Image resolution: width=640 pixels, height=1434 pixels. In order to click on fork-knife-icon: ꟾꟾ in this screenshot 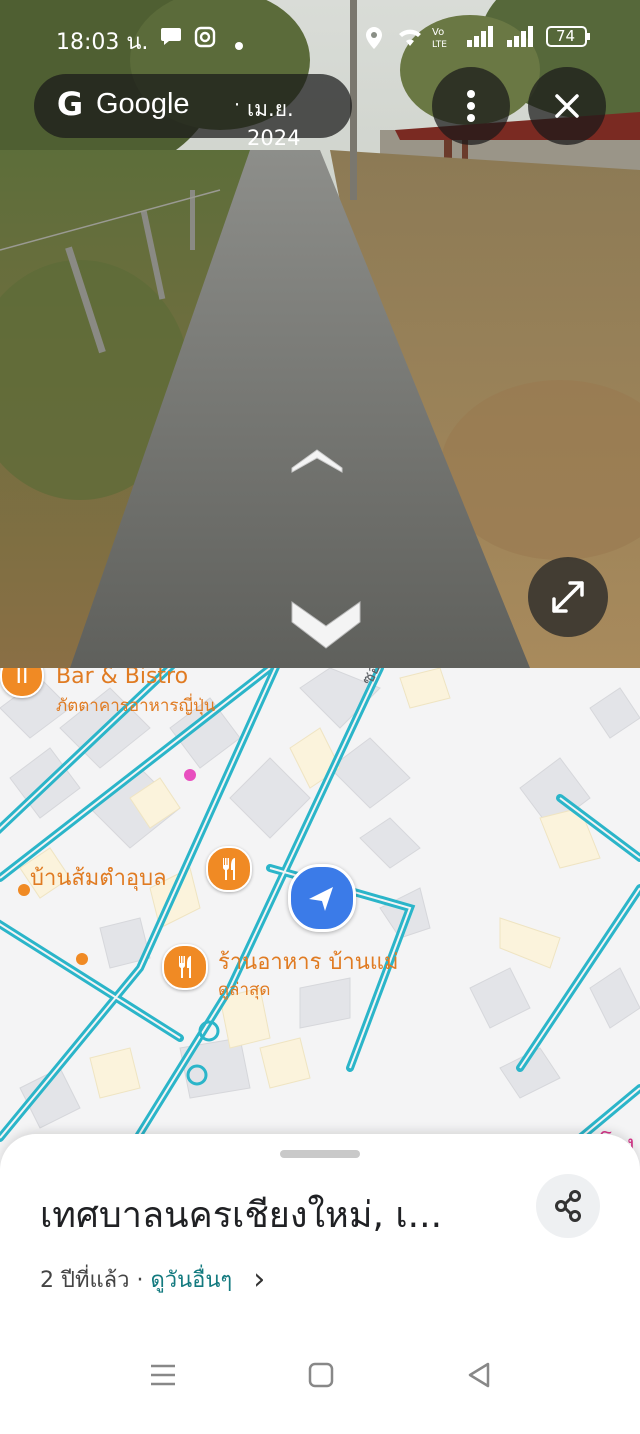, I will do `click(22, 678)`.